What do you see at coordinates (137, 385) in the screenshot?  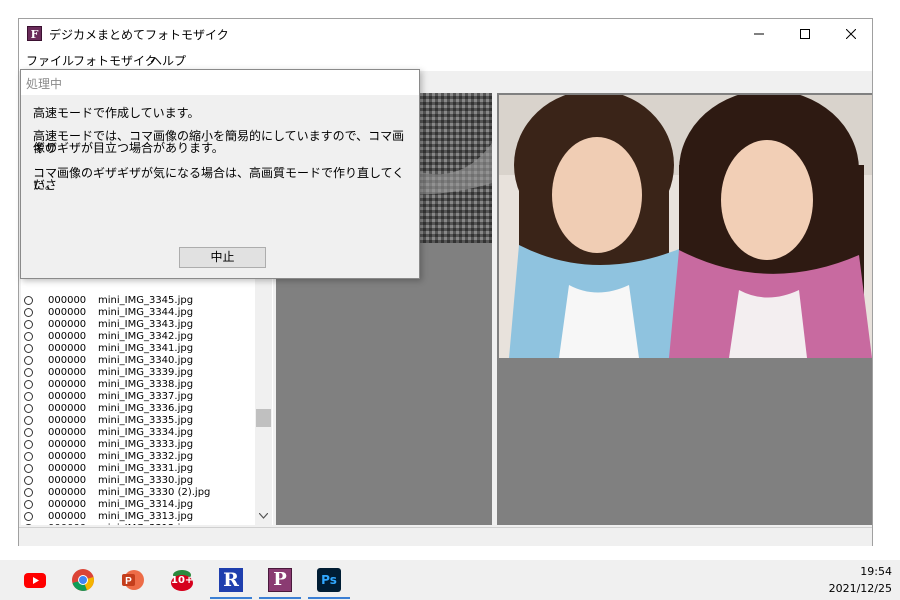 I see `list-item: 000000 mini_IMG_3338.jpg` at bounding box center [137, 385].